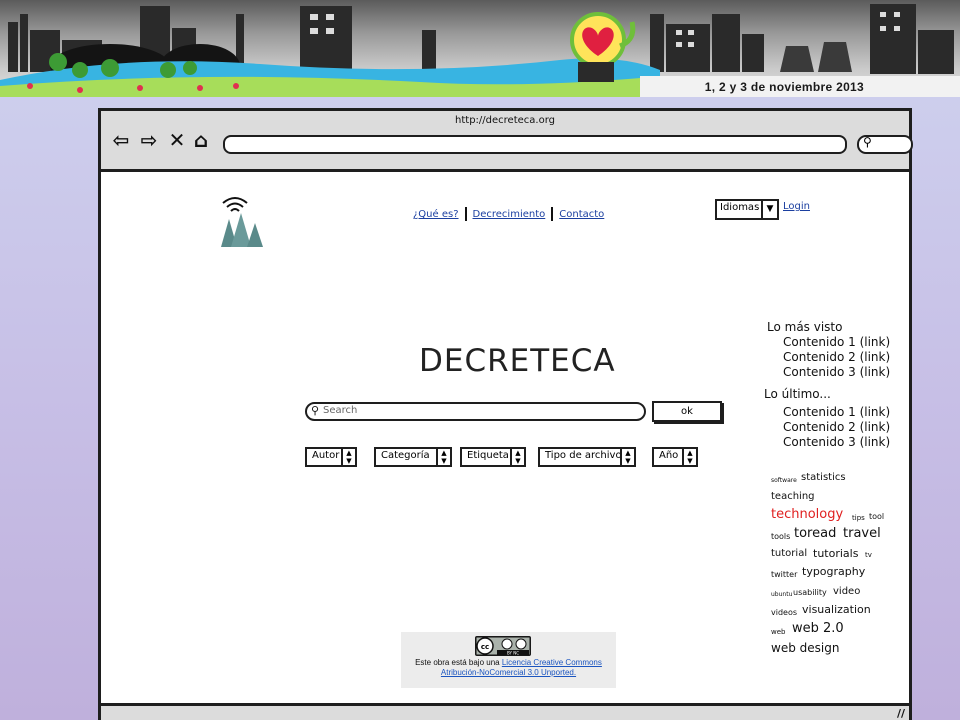 Image resolution: width=960 pixels, height=720 pixels. I want to click on filter-label: Etiqueta, so click(488, 455).